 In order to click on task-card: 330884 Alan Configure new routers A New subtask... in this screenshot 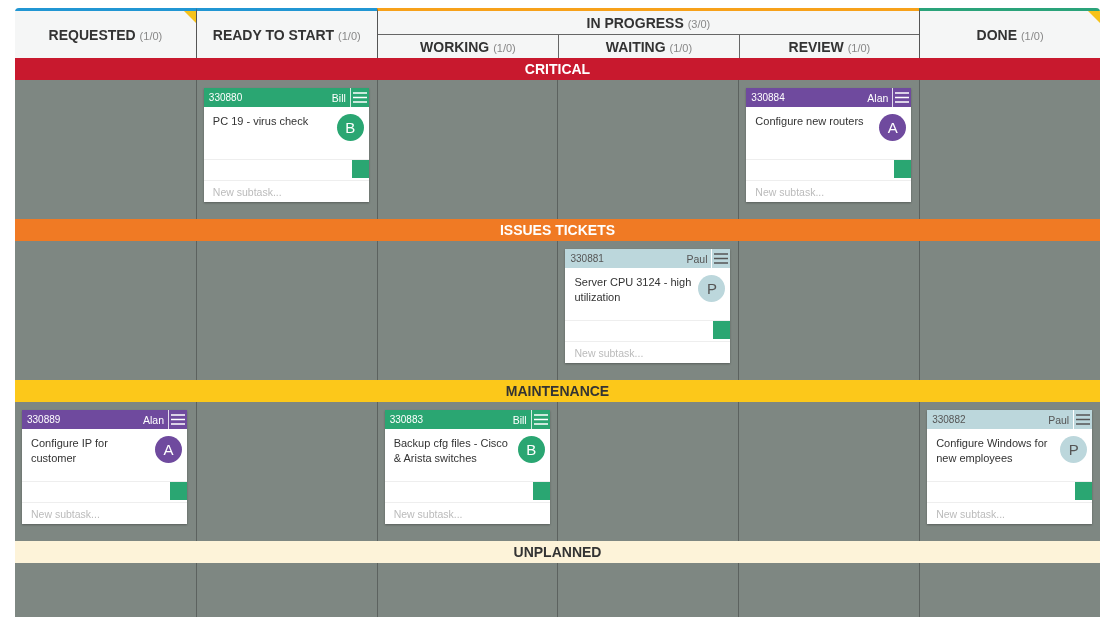, I will do `click(829, 145)`.